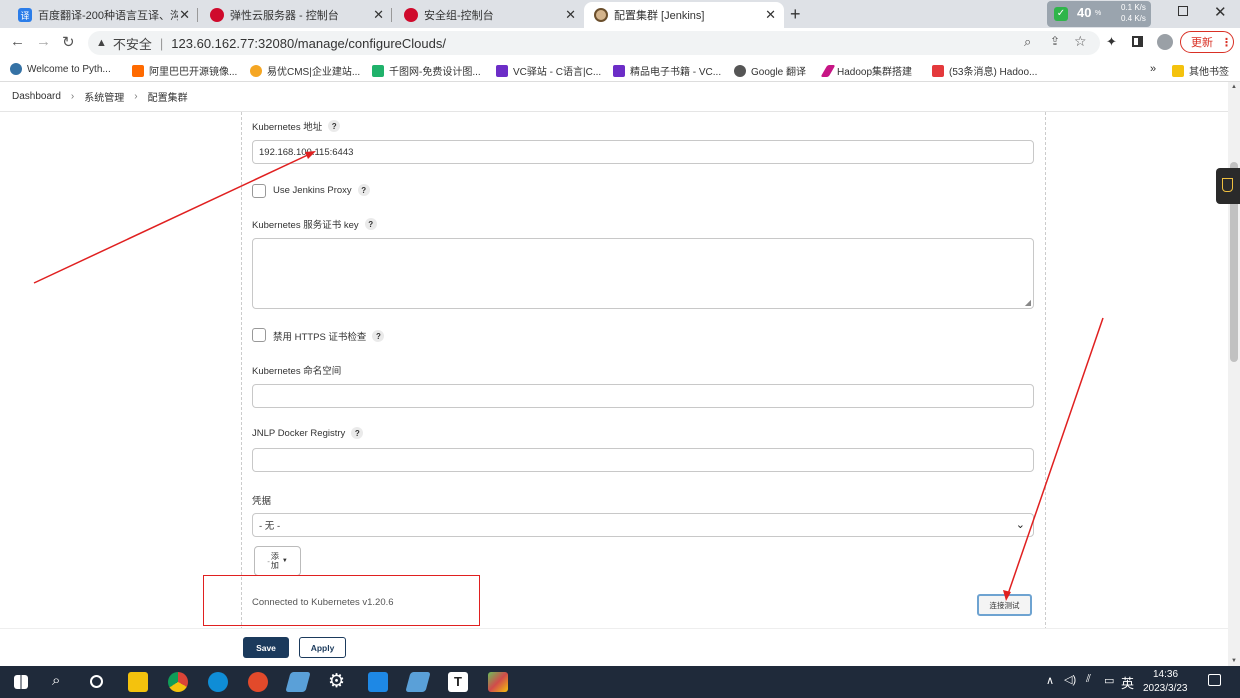 The image size is (1240, 698). I want to click on terminal-icon, so click(378, 682).